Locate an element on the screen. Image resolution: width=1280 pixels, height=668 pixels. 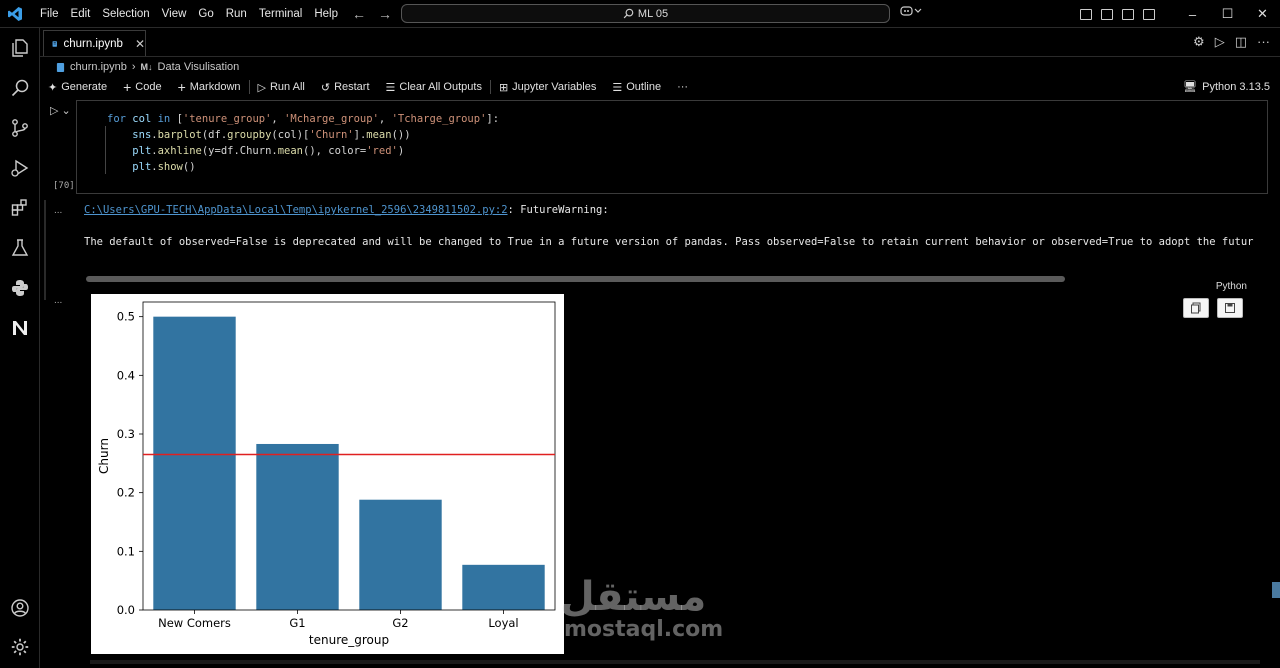
customize-layout-icon is located at coordinates (1086, 14).